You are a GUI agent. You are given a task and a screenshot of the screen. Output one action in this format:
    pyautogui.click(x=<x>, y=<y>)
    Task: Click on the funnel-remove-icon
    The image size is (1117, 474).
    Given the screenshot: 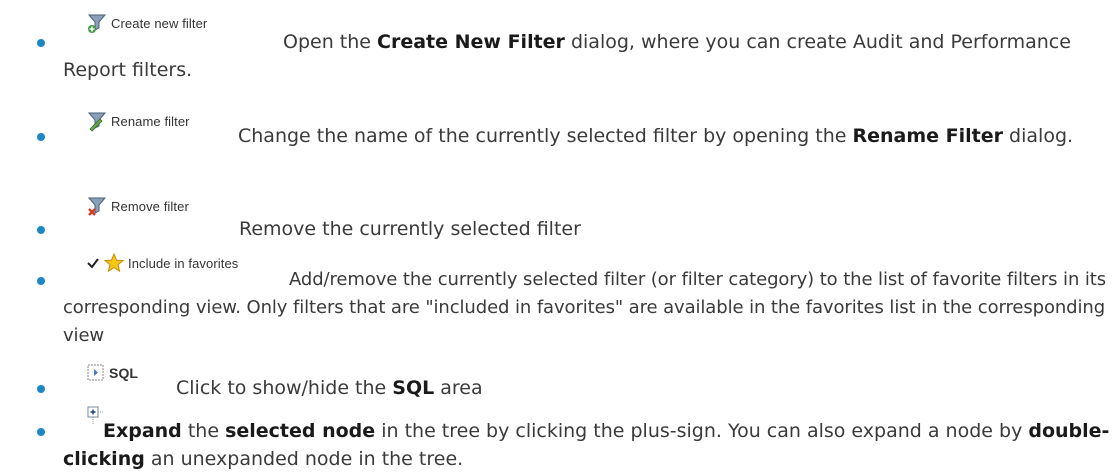 What is the action you would take?
    pyautogui.click(x=97, y=206)
    